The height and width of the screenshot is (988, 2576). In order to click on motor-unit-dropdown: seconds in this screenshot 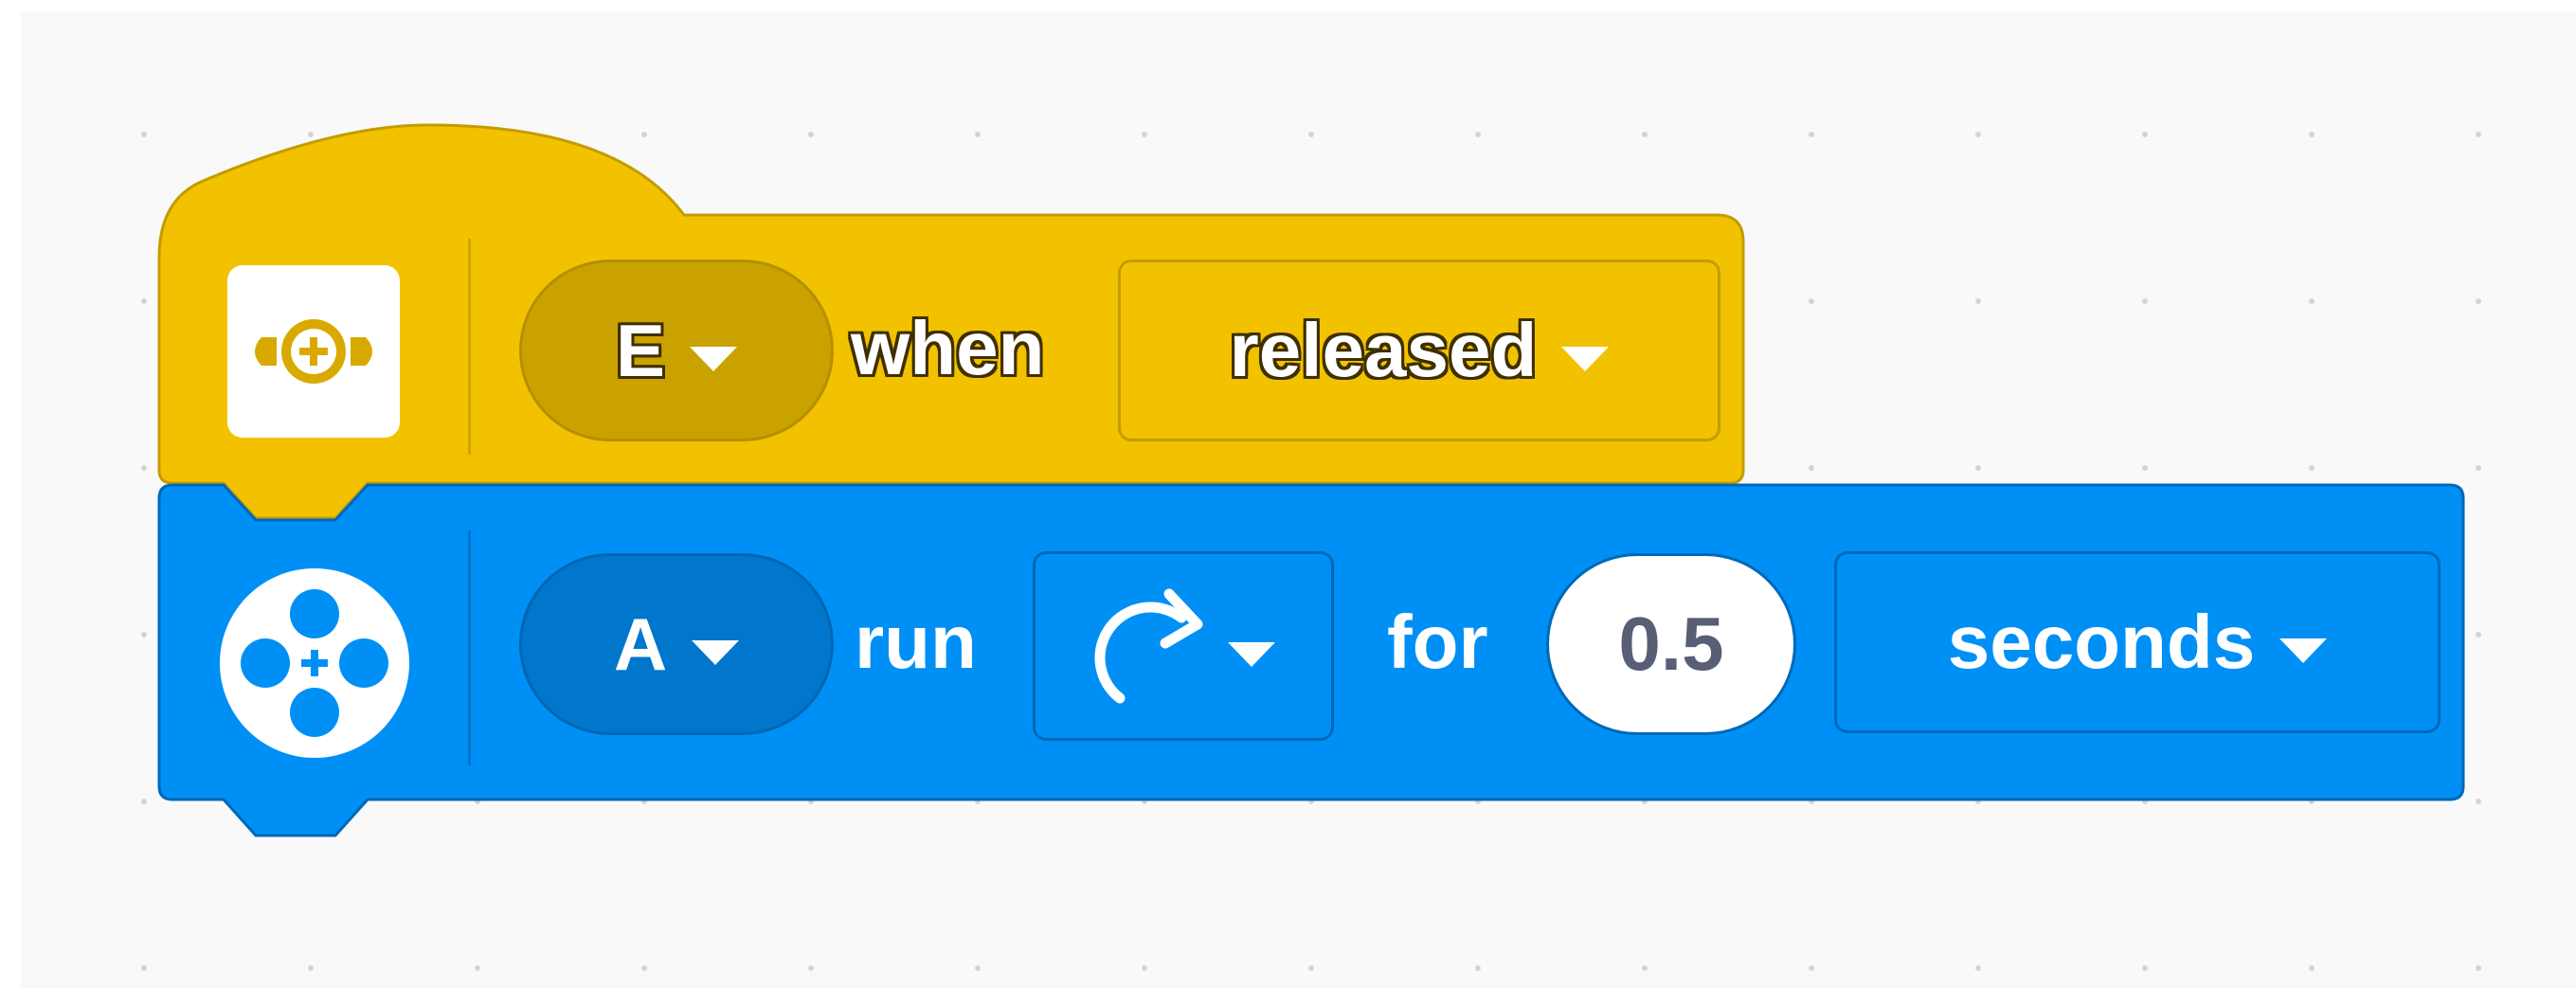, I will do `click(2137, 642)`.